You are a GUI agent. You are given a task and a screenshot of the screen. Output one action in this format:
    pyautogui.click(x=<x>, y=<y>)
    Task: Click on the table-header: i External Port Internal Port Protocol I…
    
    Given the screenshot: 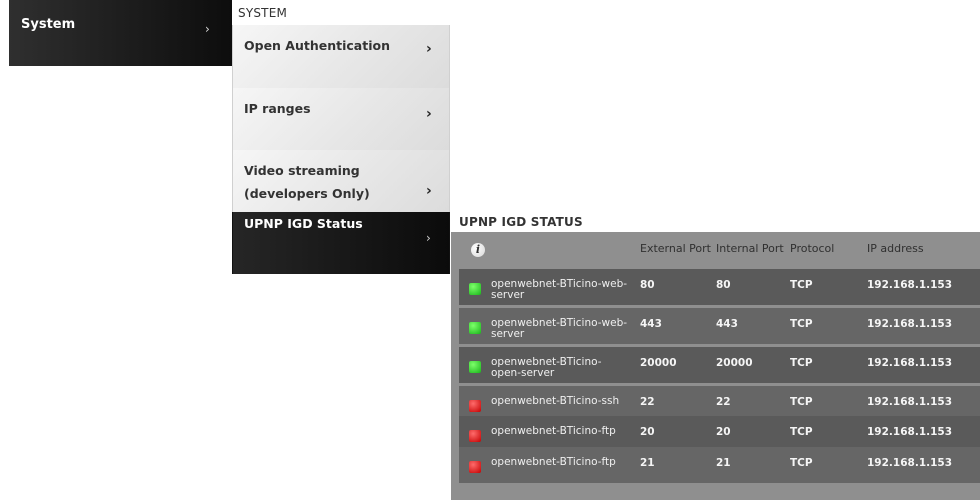 What is the action you would take?
    pyautogui.click(x=719, y=250)
    